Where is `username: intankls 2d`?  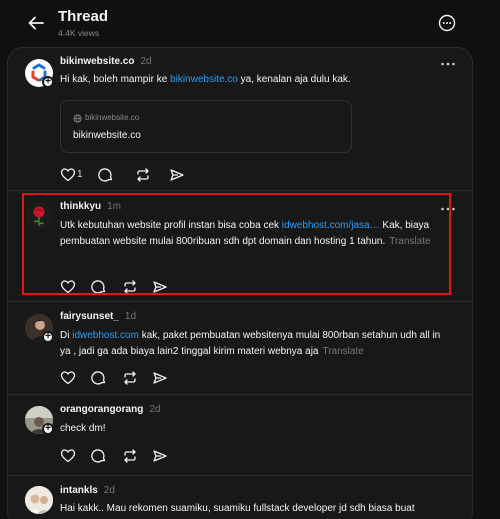
username: intankls 2d is located at coordinates (87, 490).